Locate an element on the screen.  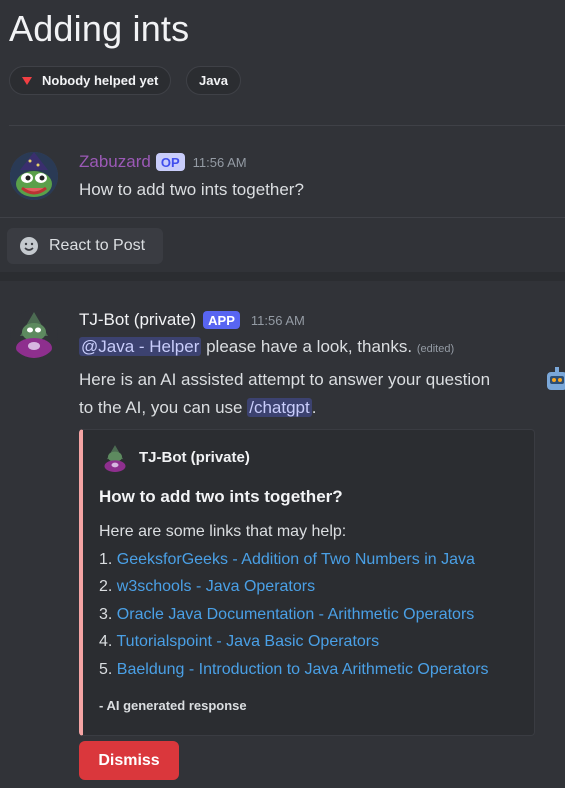
reply-text-3: to the AI, you can use is located at coordinates (163, 407).